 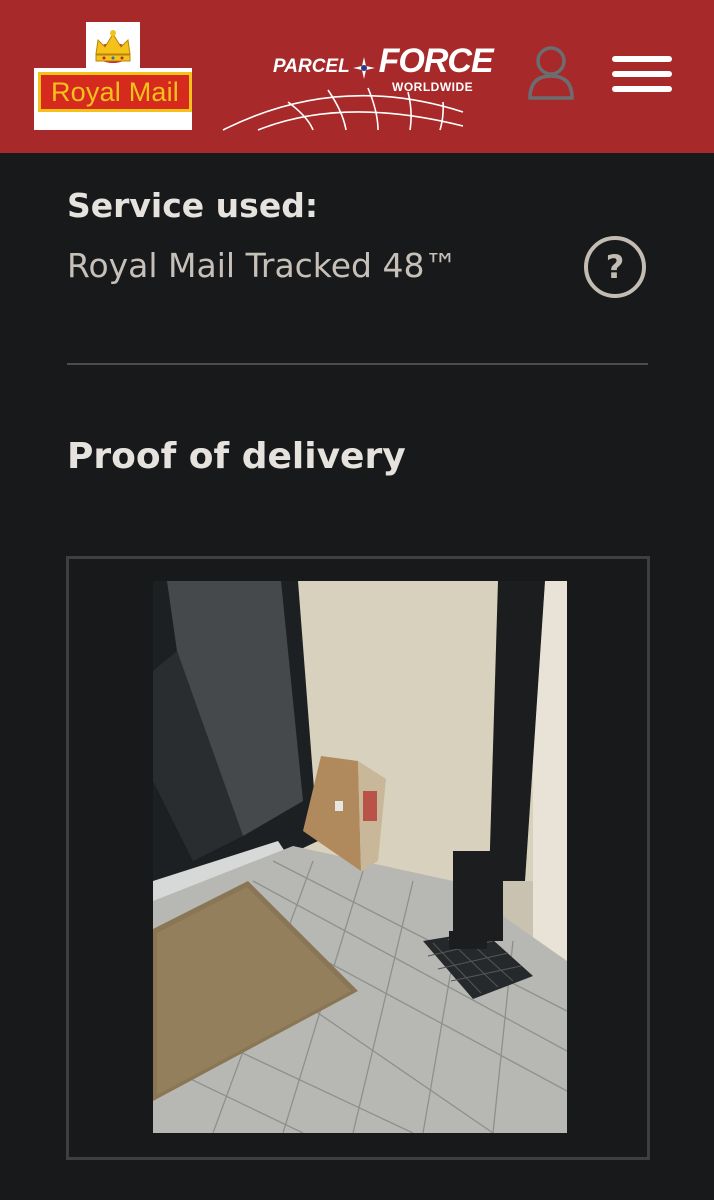 I want to click on question-mark-icon: ?, so click(x=615, y=267).